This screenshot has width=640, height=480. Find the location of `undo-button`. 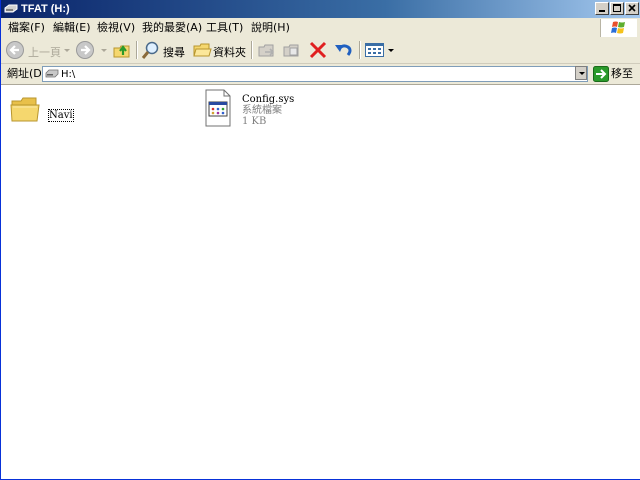

undo-button is located at coordinates (344, 50).